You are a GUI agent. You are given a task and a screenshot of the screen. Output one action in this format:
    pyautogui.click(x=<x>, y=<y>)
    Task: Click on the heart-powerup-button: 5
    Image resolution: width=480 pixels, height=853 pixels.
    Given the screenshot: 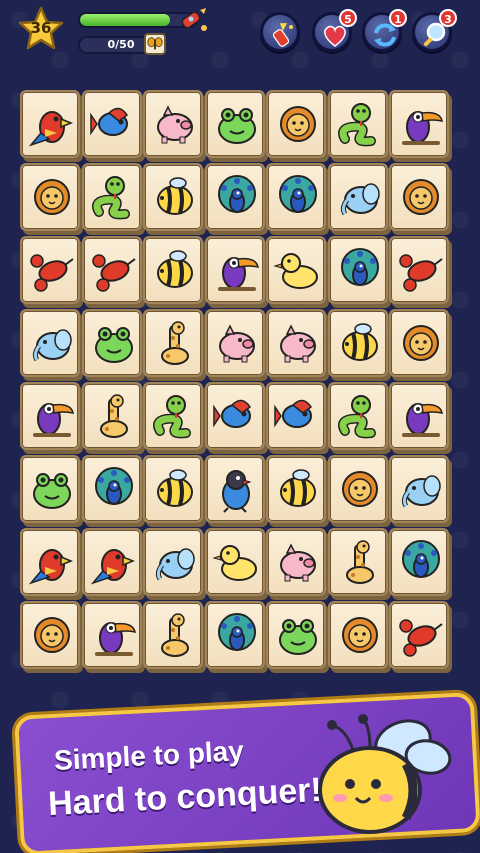 What is the action you would take?
    pyautogui.click(x=334, y=30)
    